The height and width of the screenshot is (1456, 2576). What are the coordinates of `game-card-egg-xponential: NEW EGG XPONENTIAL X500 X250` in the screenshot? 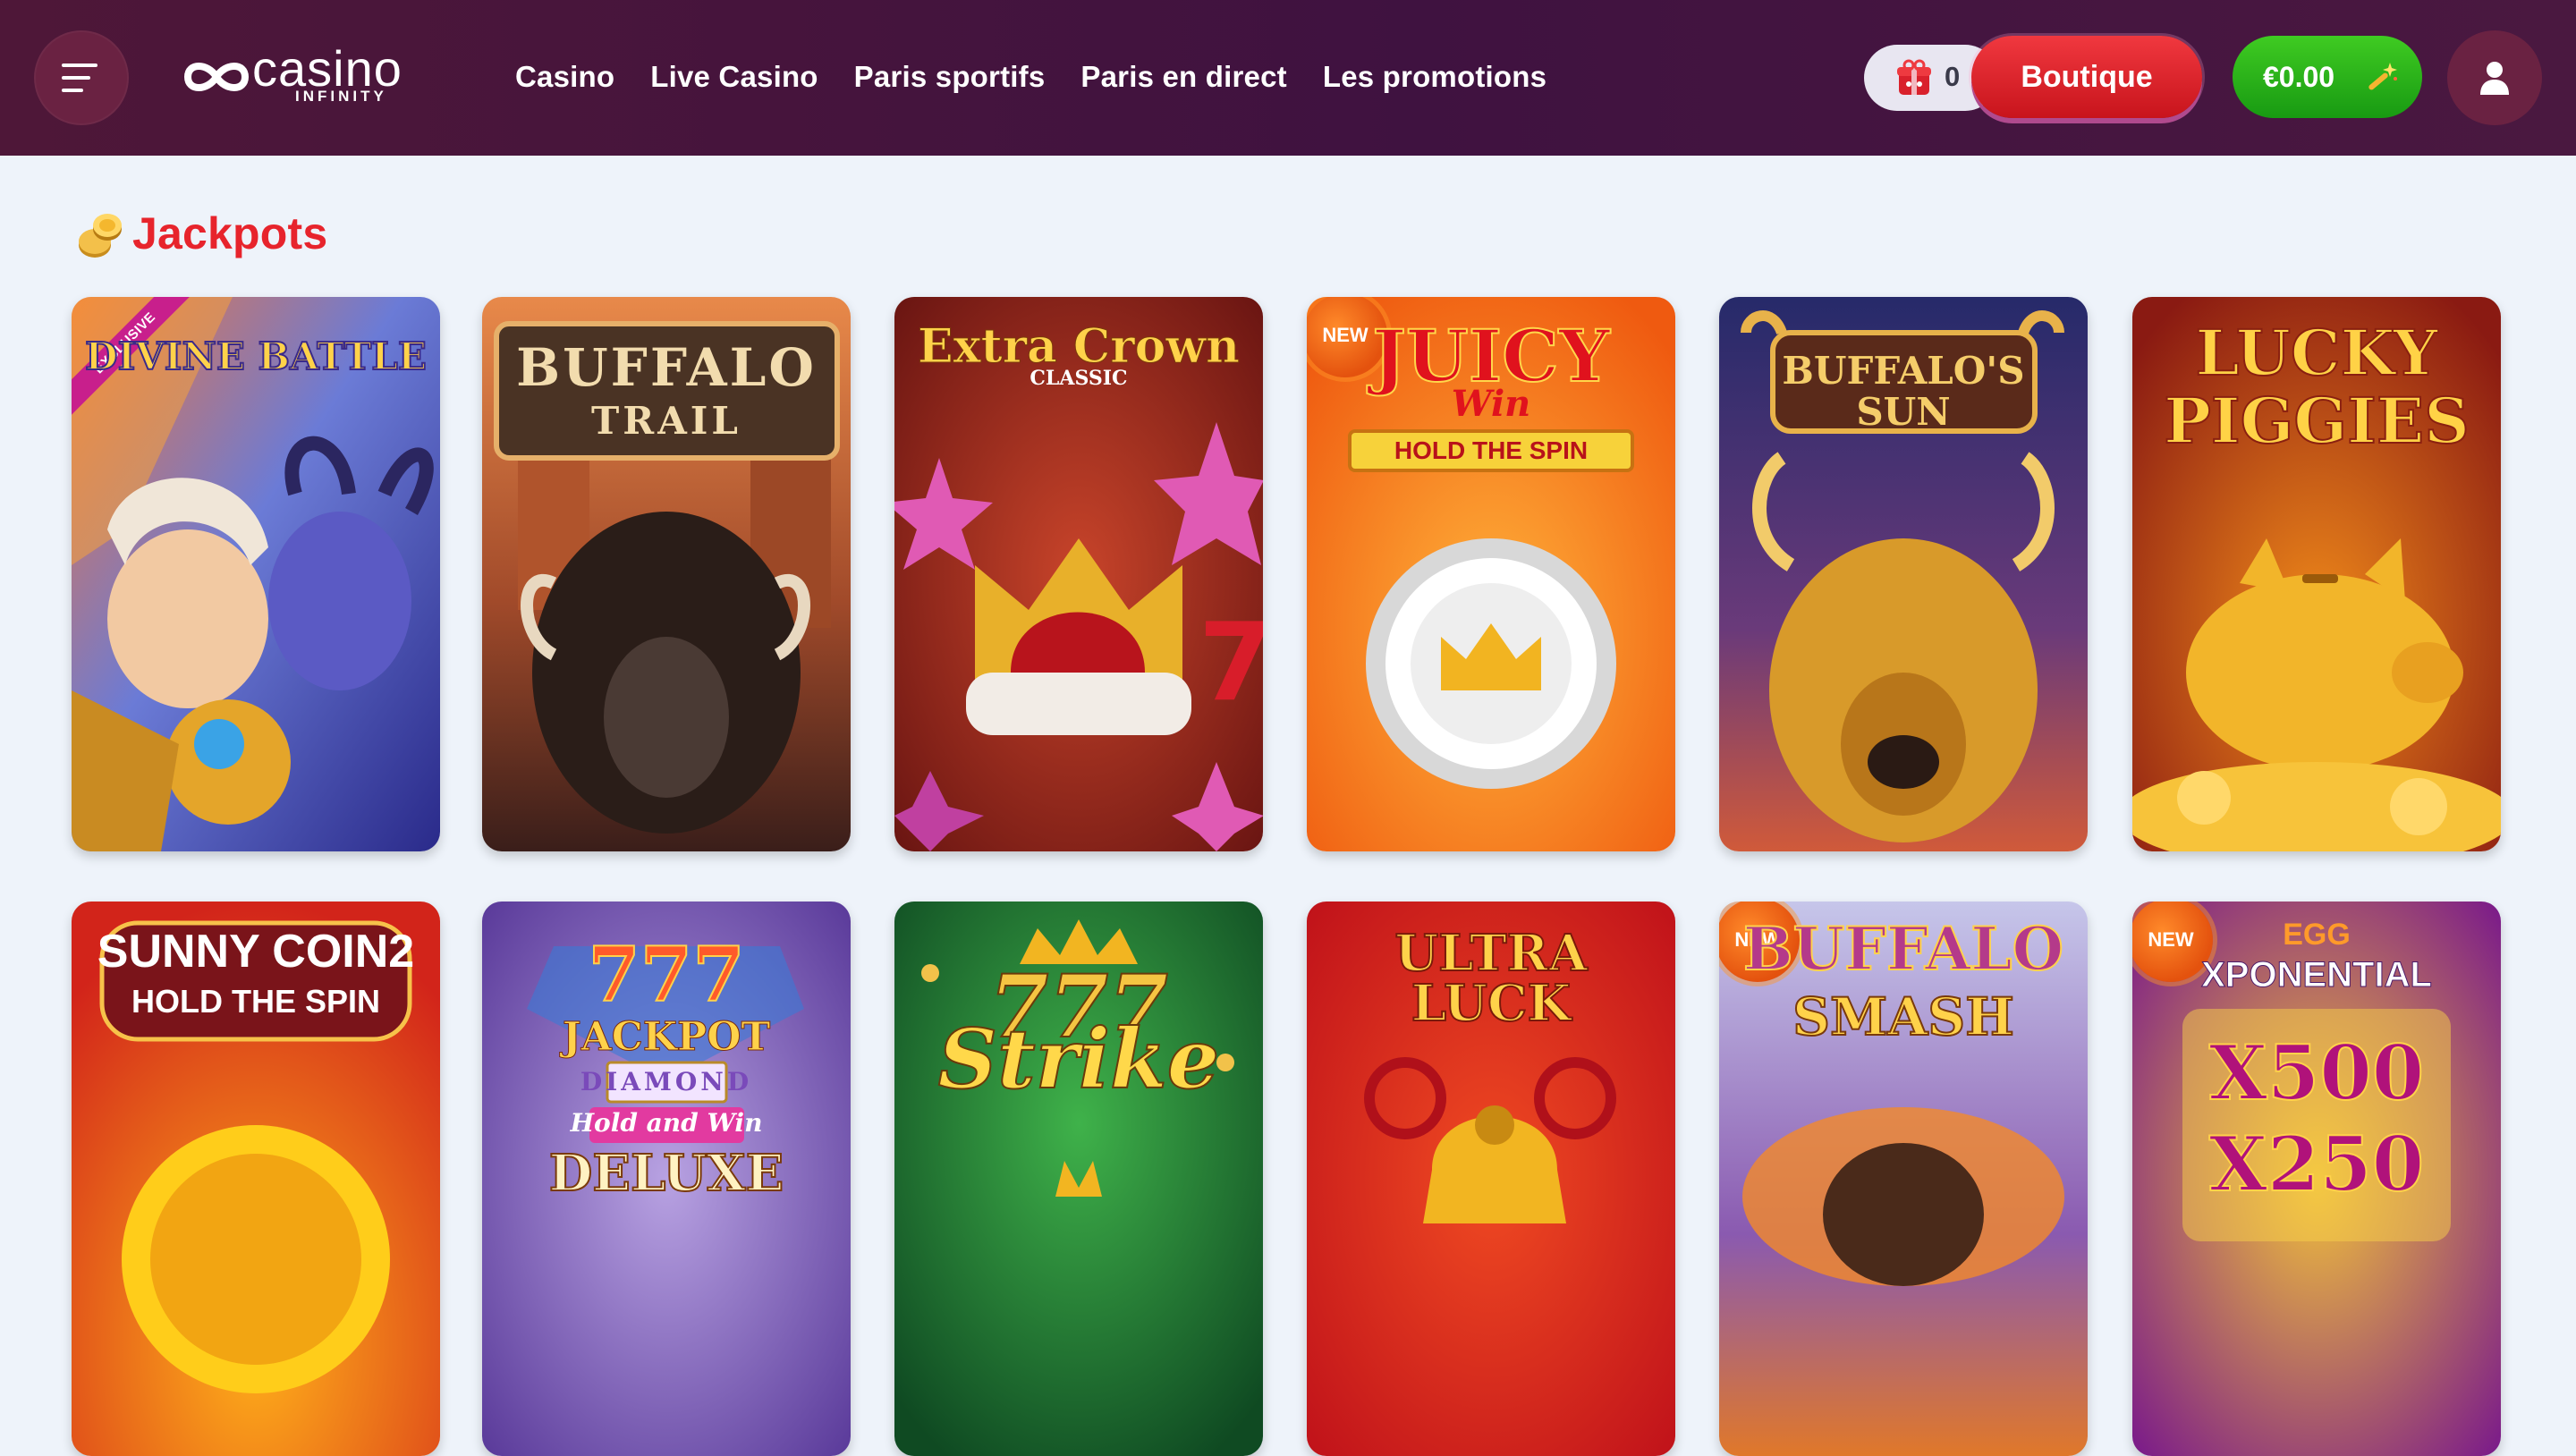 It's located at (2316, 1179).